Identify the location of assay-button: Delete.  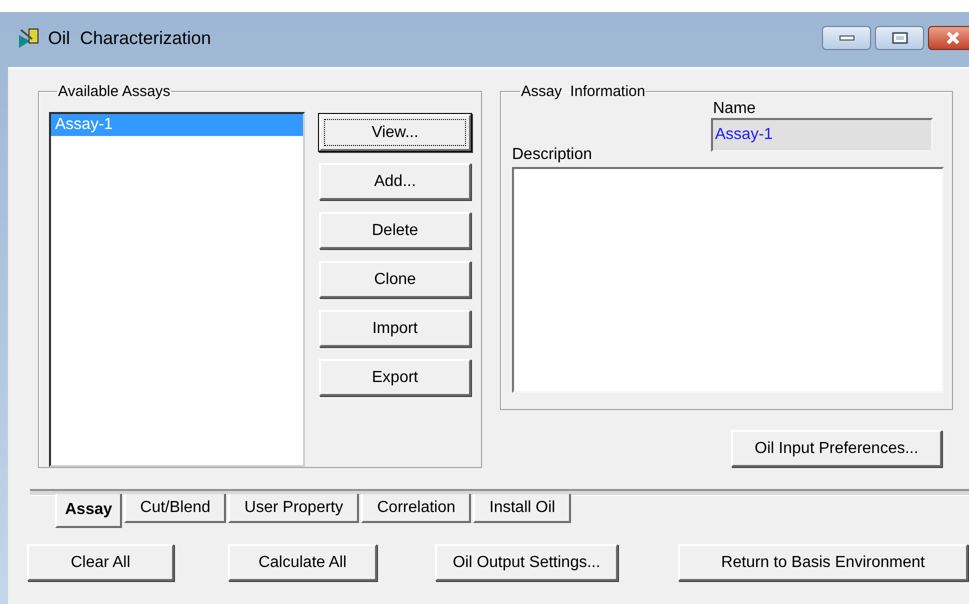
(395, 230).